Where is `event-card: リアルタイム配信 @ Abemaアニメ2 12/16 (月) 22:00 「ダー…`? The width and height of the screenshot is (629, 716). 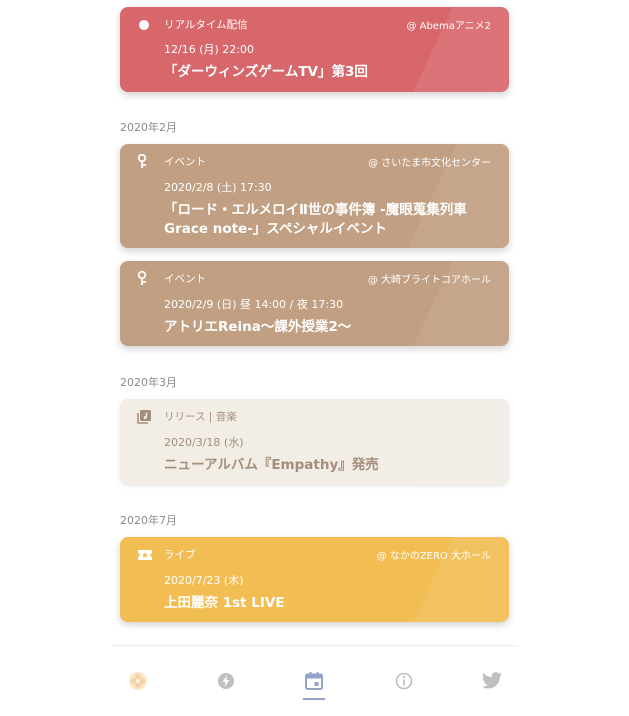 event-card: リアルタイム配信 @ Abemaアニメ2 12/16 (月) 22:00 「ダー… is located at coordinates (314, 49).